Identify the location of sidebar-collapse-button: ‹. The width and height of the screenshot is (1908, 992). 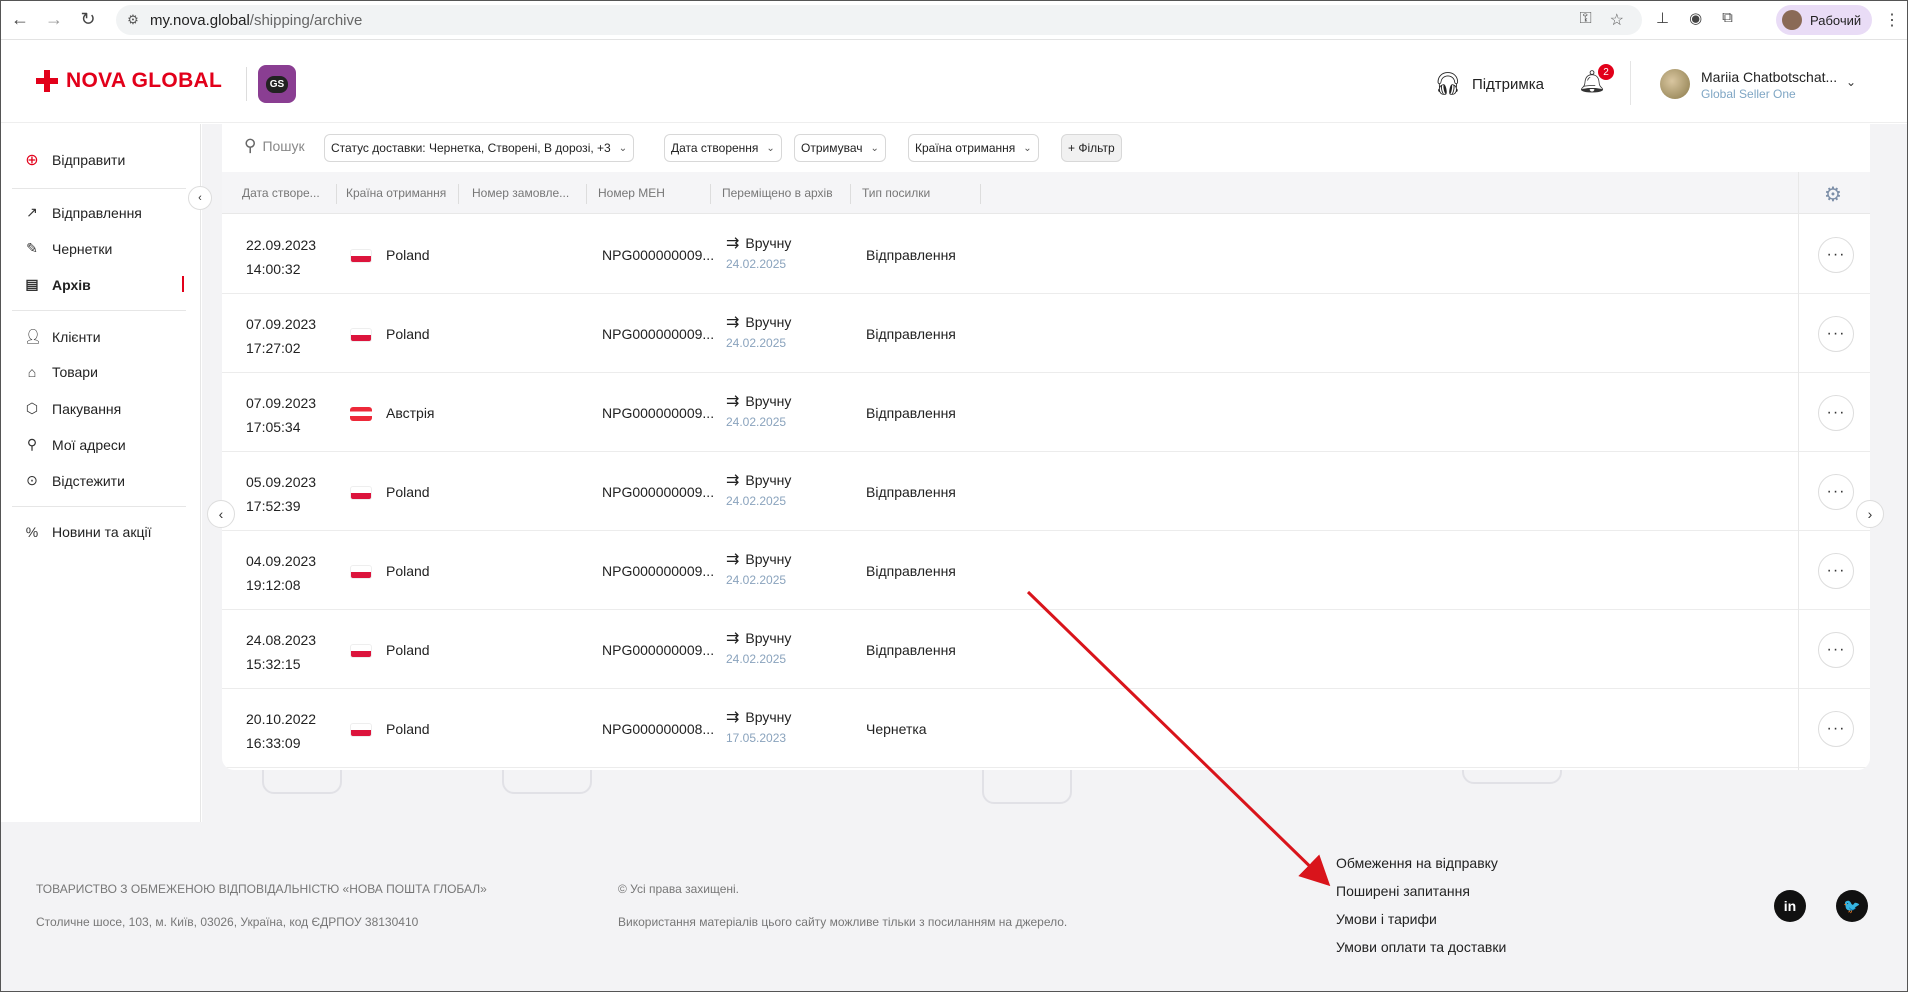
(200, 198).